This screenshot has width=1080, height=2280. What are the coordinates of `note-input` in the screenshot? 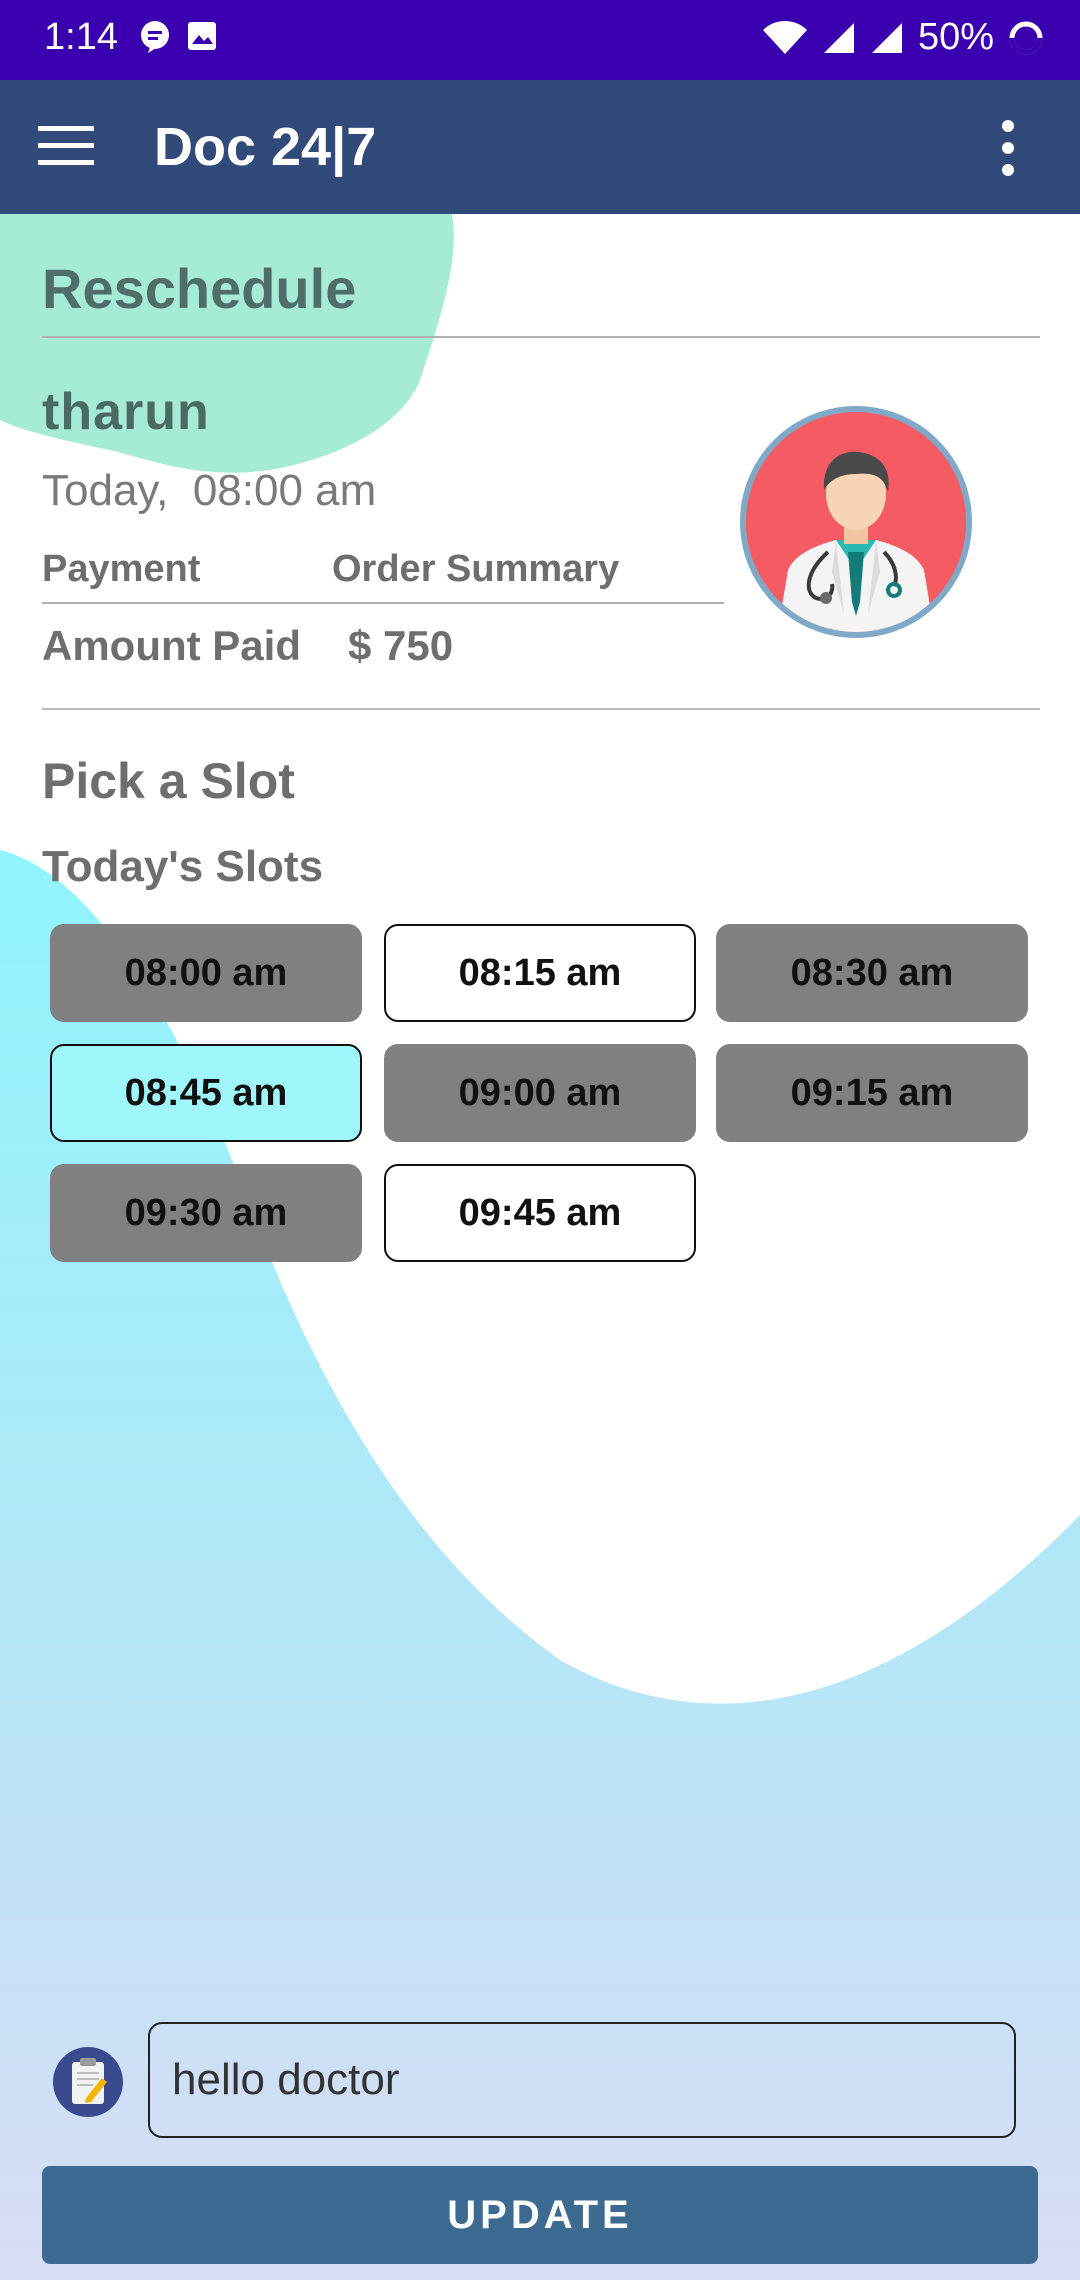 It's located at (582, 2080).